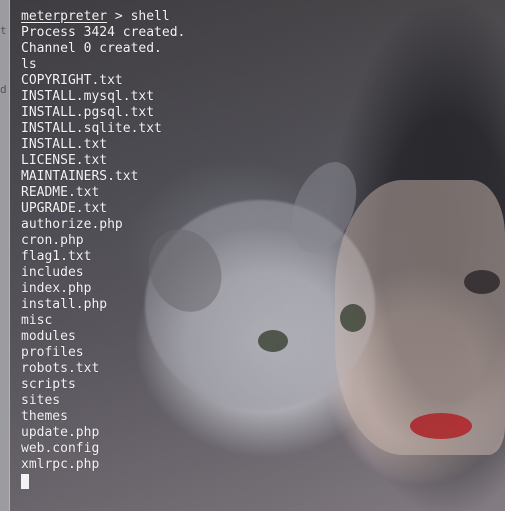  What do you see at coordinates (60, 448) in the screenshot?
I see `directory-listing-item: web.config` at bounding box center [60, 448].